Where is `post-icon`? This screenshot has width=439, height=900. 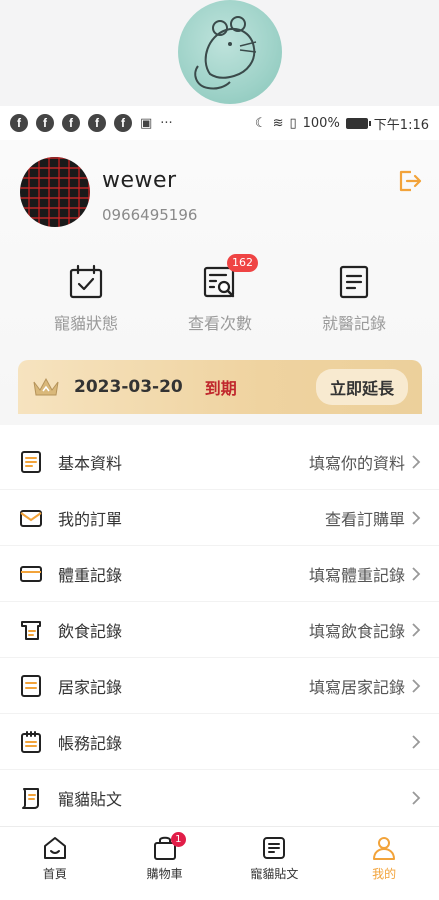 post-icon is located at coordinates (274, 848).